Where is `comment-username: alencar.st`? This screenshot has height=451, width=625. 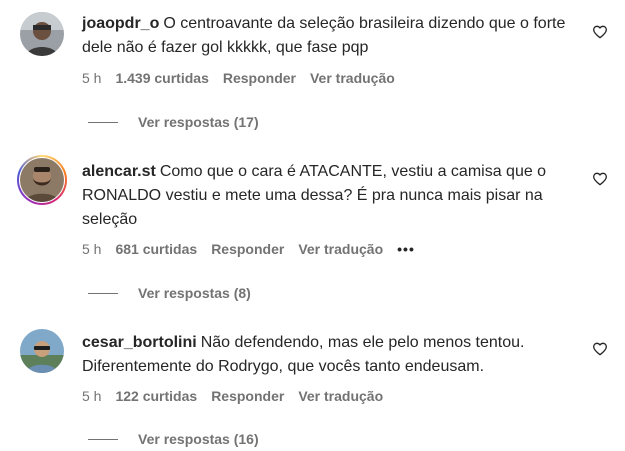 comment-username: alencar.st is located at coordinates (119, 171).